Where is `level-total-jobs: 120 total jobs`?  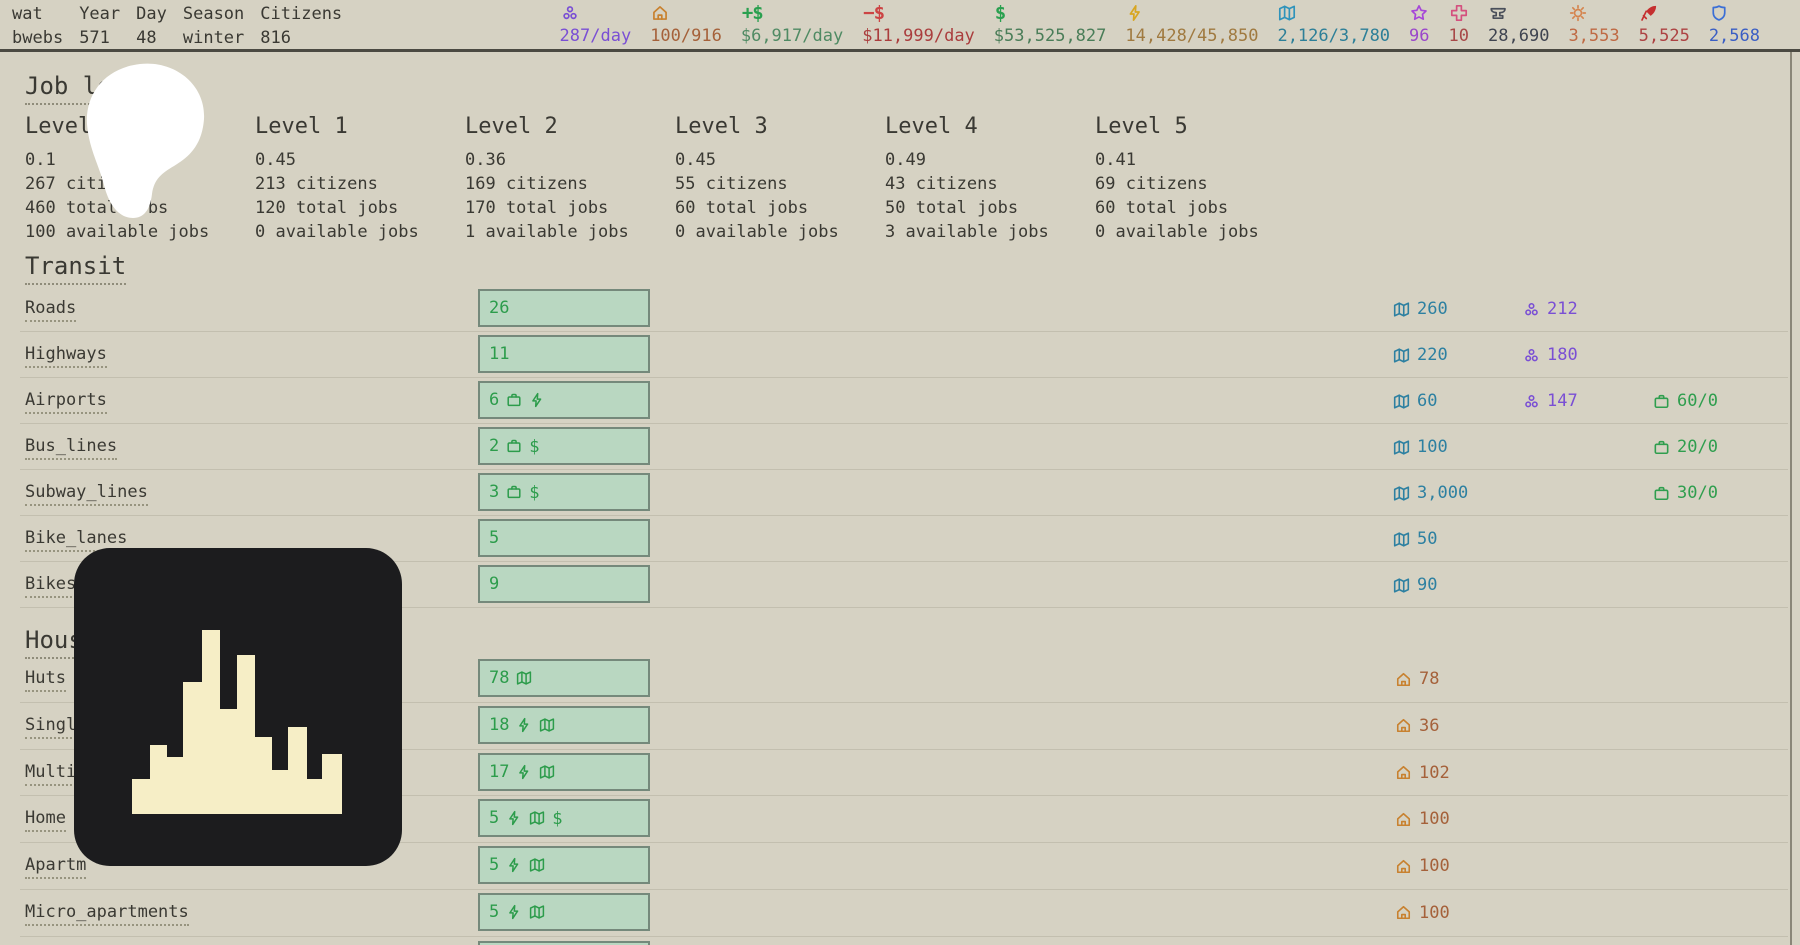
level-total-jobs: 120 total jobs is located at coordinates (327, 208).